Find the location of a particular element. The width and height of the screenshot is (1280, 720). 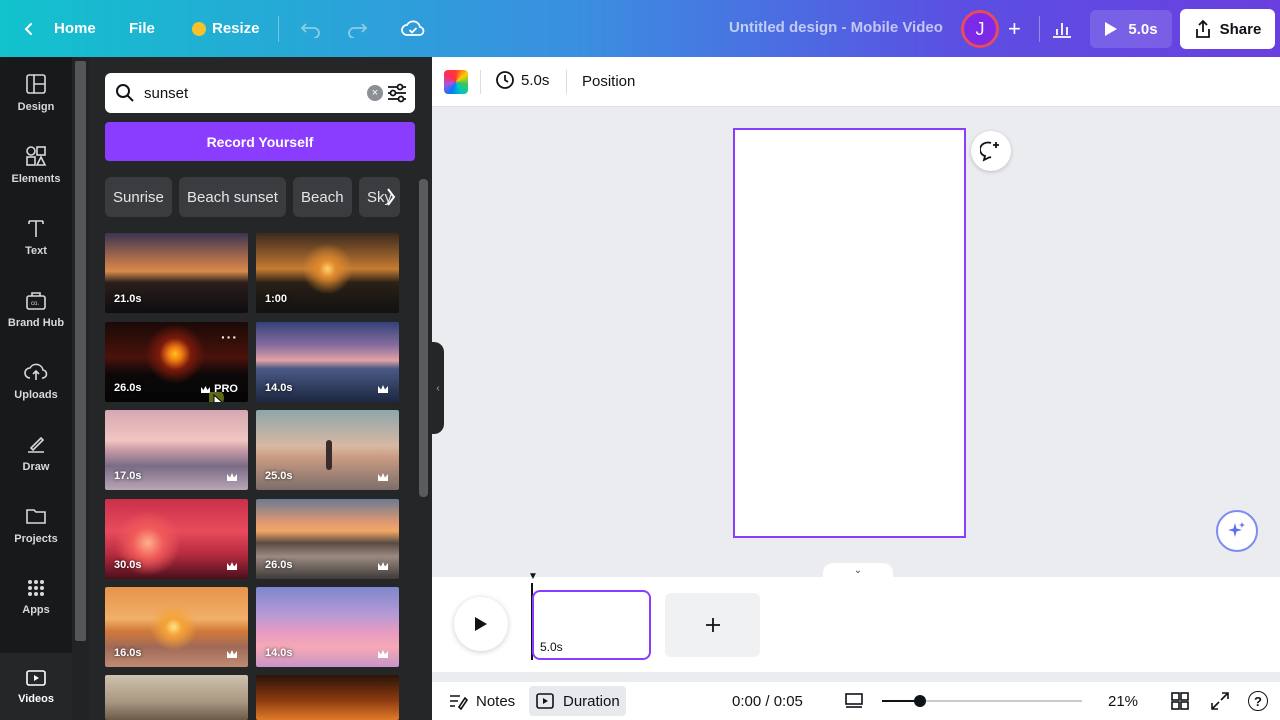

resize-button: Resize is located at coordinates (226, 28).